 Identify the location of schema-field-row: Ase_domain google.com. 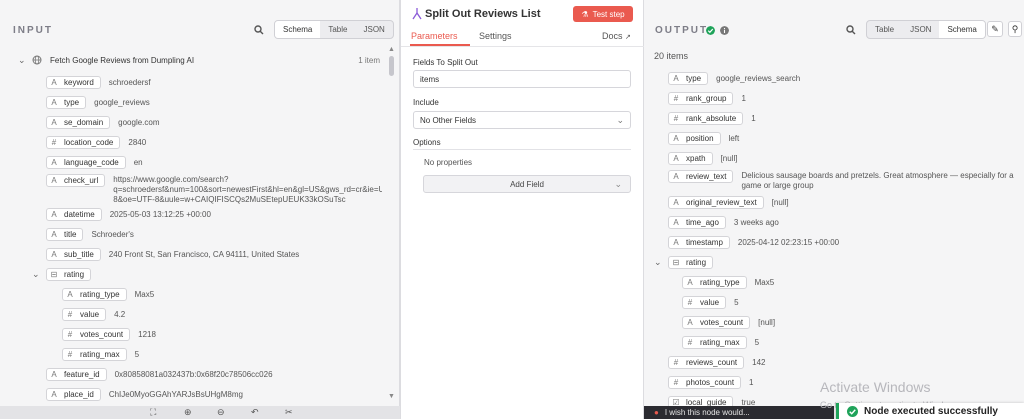
(213, 122).